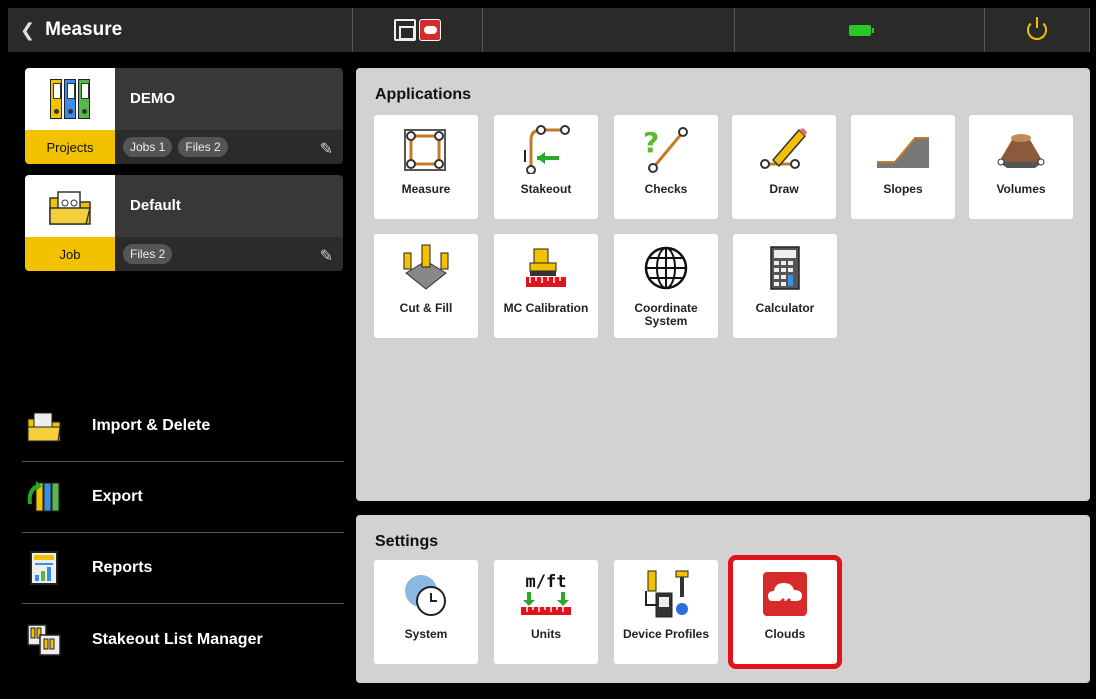 This screenshot has height=699, width=1096. I want to click on tile-label: Clouds, so click(785, 634).